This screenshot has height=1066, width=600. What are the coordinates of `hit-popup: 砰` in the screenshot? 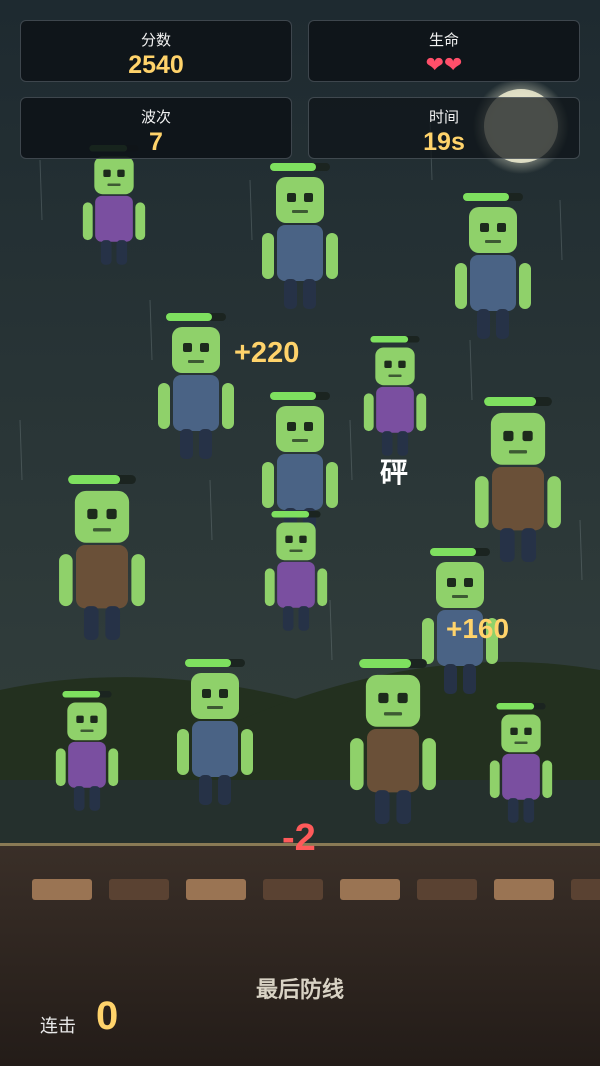 It's located at (394, 472).